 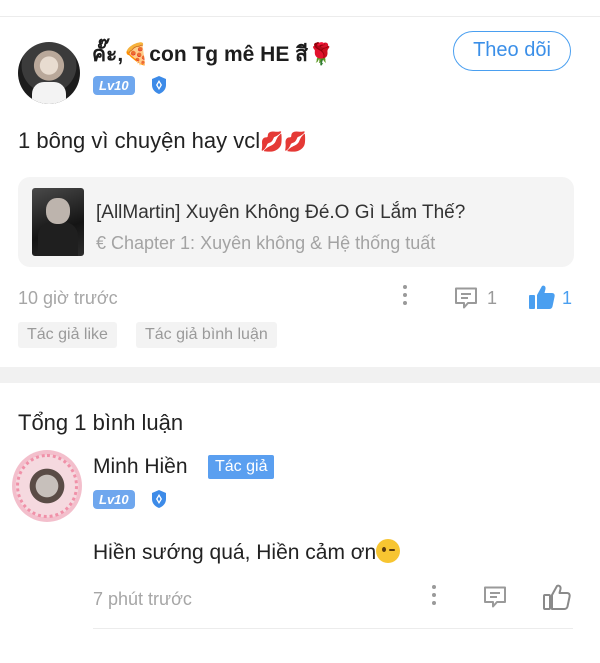 I want to click on book-cover, so click(x=58, y=222).